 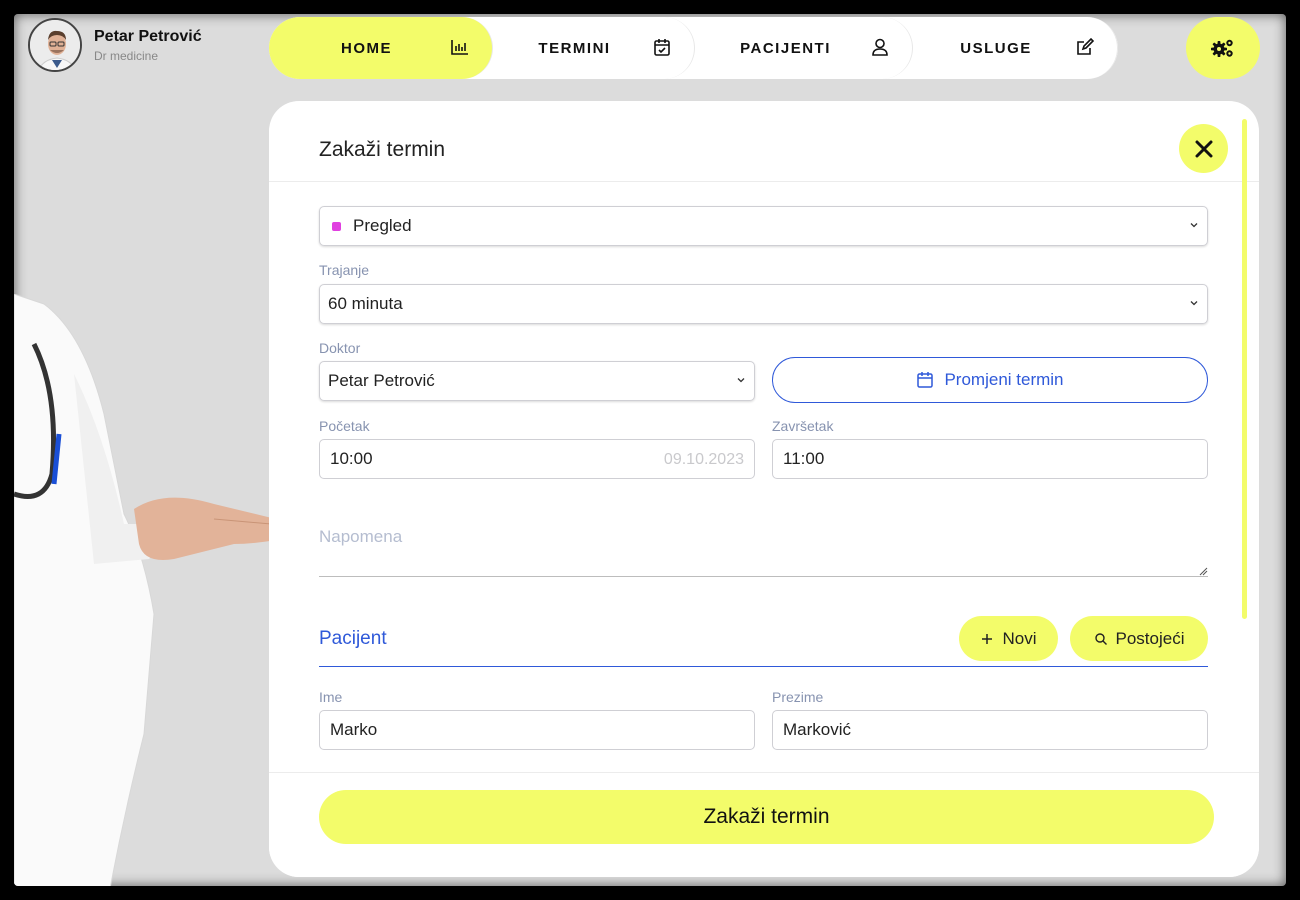 I want to click on profile-role: Dr medicine, so click(x=126, y=55).